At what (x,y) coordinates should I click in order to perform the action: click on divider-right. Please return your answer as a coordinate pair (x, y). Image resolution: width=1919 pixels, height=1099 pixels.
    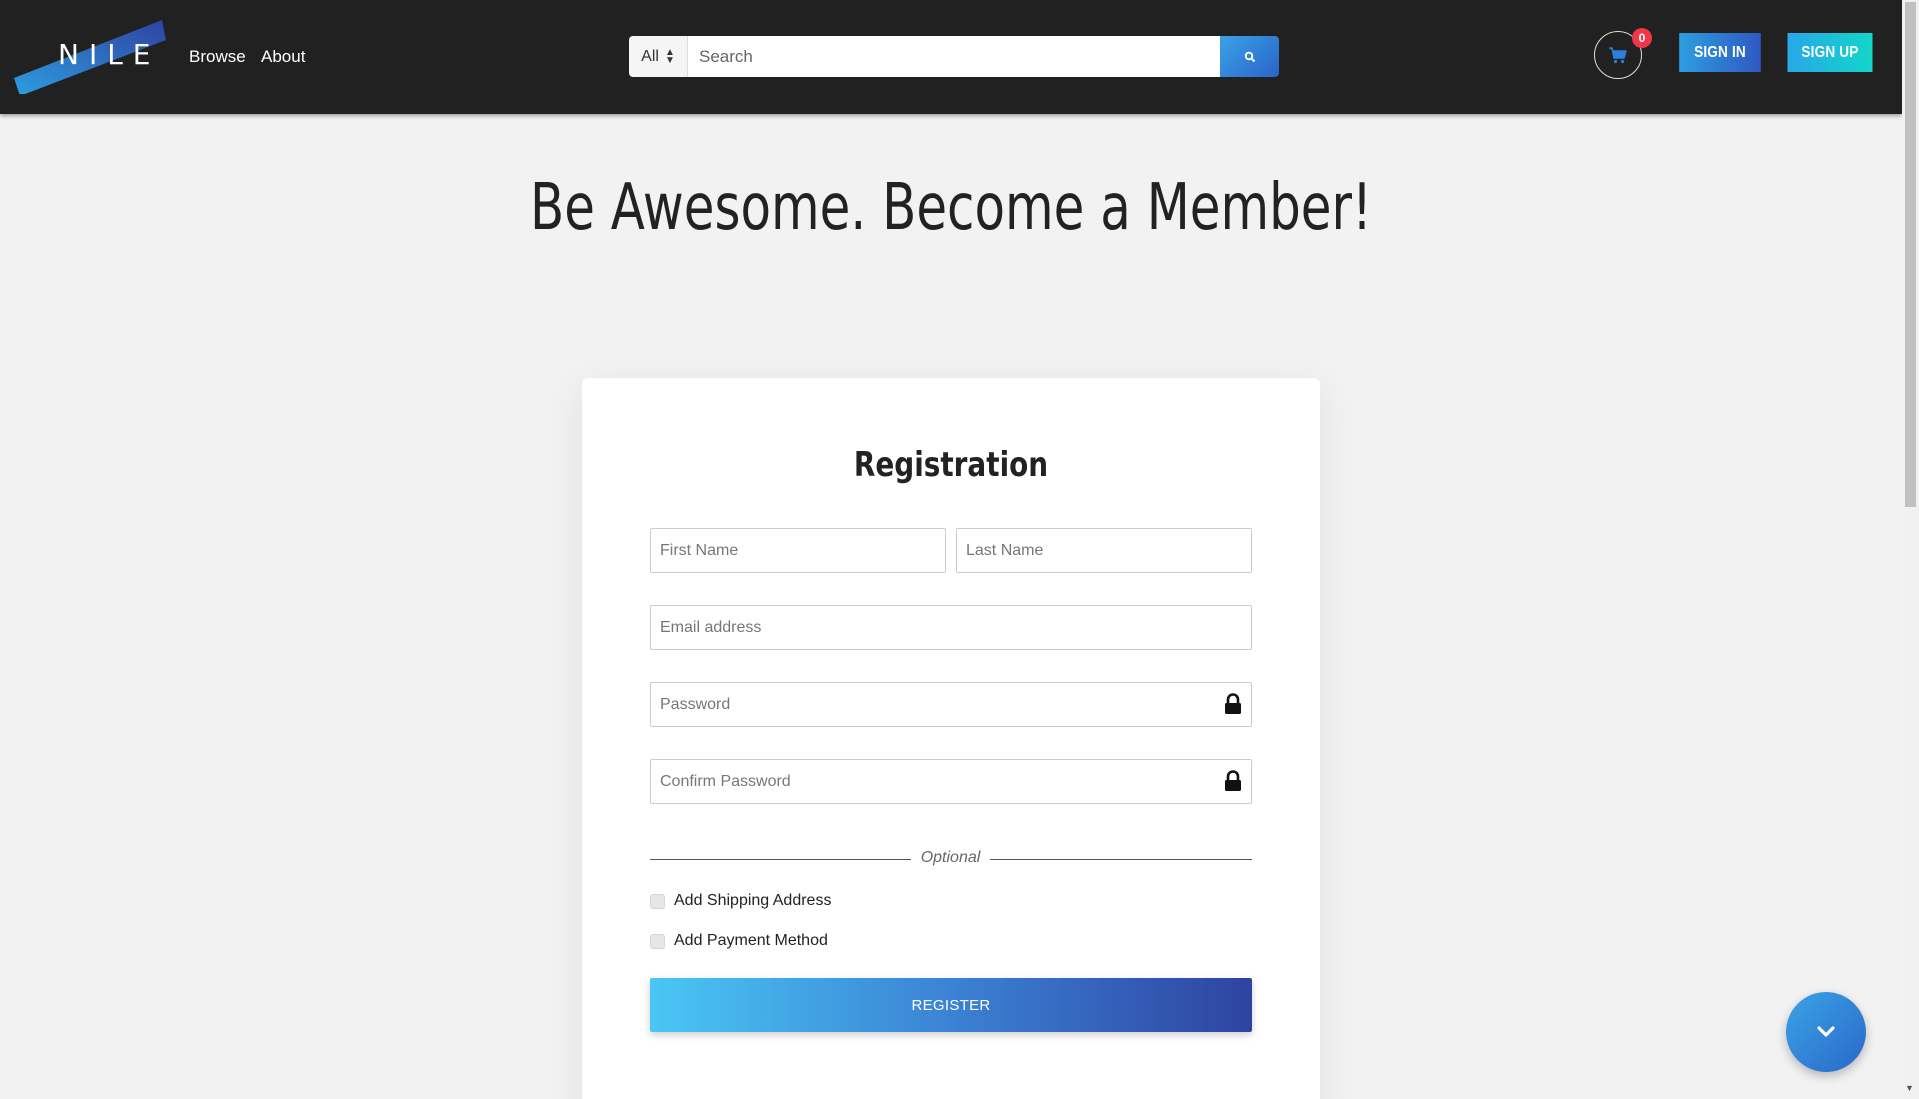
    Looking at the image, I should click on (1121, 859).